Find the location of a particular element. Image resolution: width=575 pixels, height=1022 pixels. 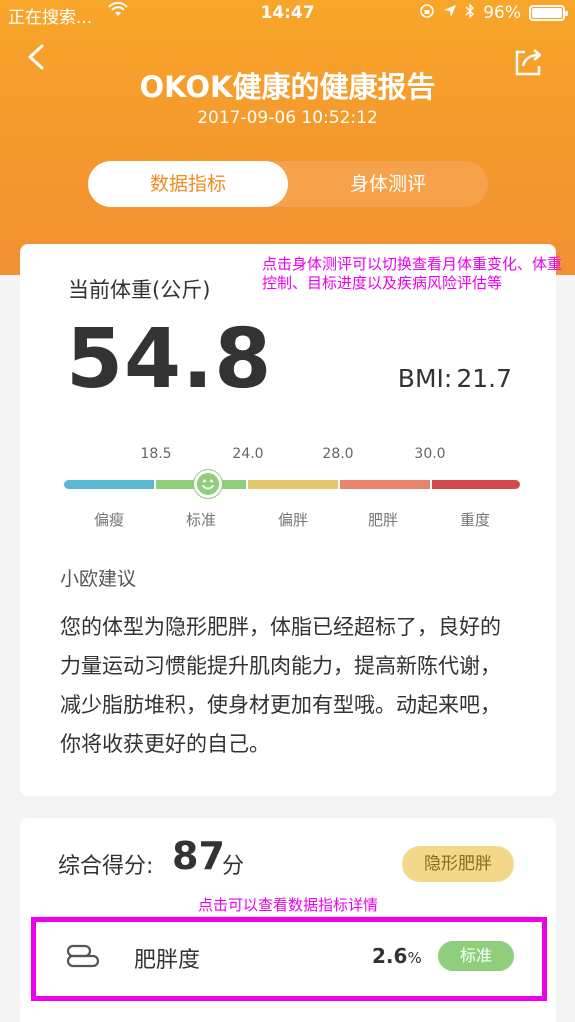

bmi-scale-bar is located at coordinates (292, 484).